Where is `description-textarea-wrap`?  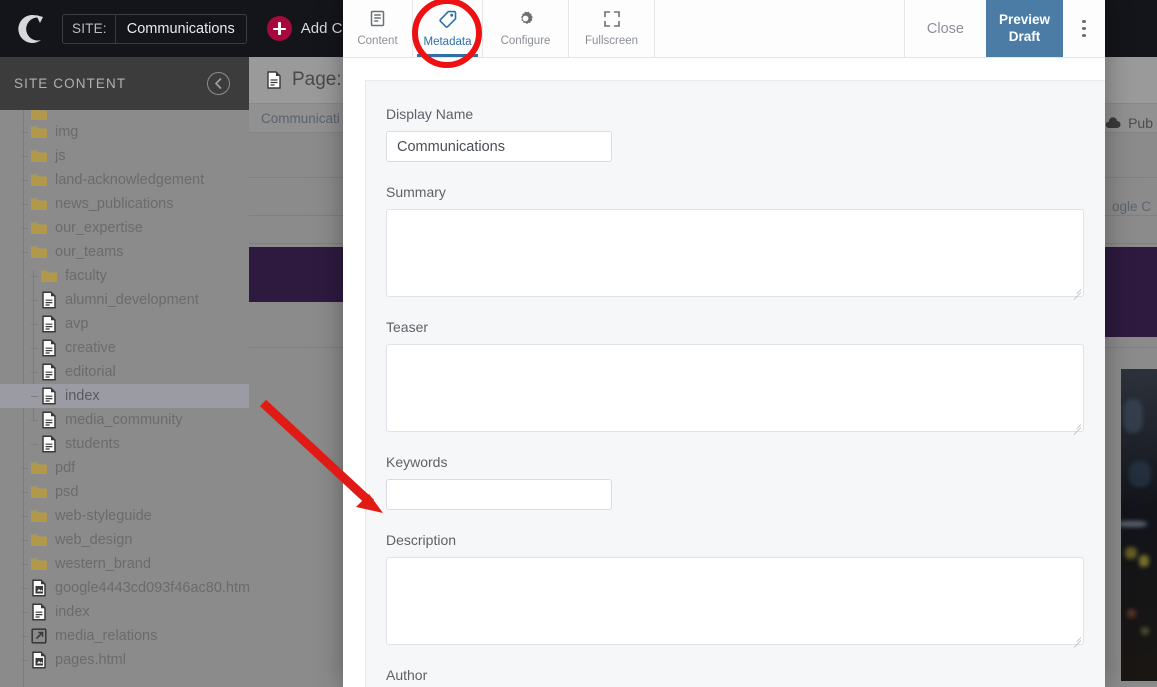 description-textarea-wrap is located at coordinates (735, 602).